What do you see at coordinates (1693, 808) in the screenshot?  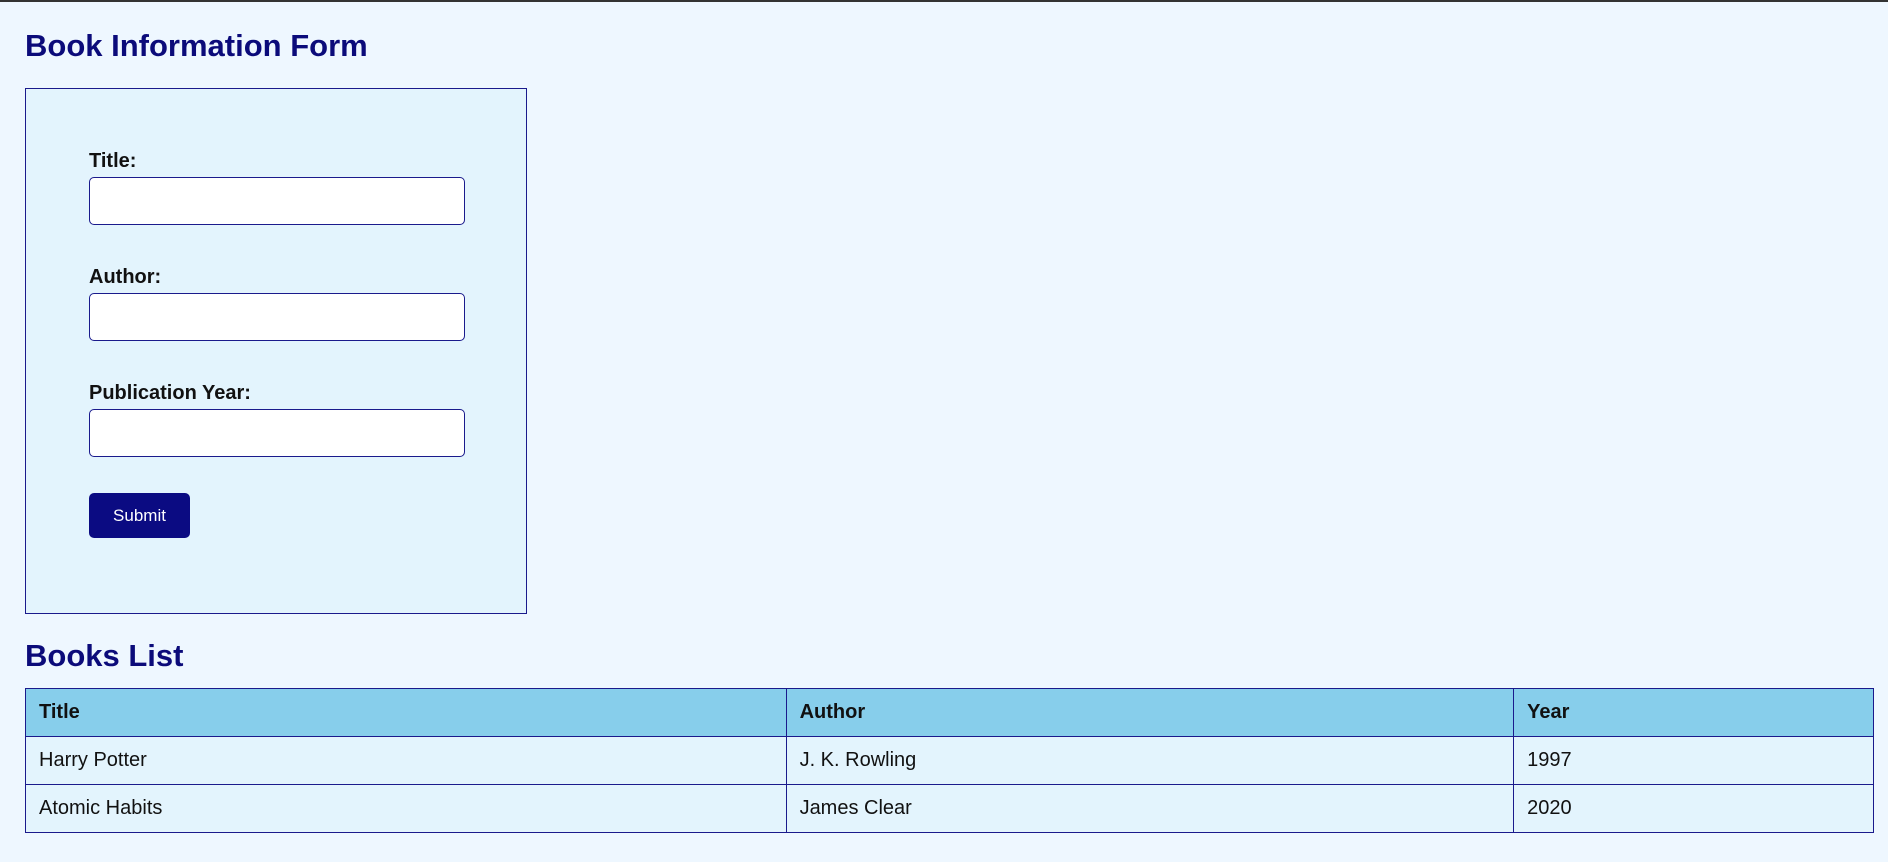 I see `cell-year: 2020` at bounding box center [1693, 808].